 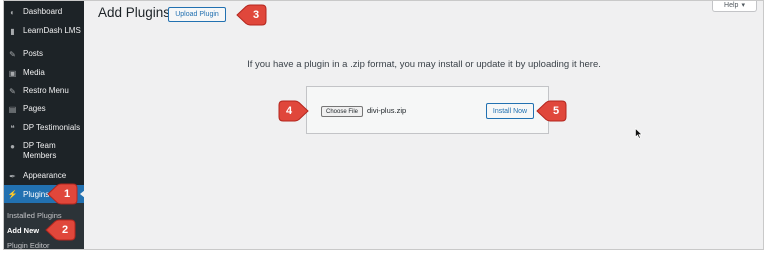 I want to click on sidebar-item-label: DP Team Members, so click(x=40, y=150).